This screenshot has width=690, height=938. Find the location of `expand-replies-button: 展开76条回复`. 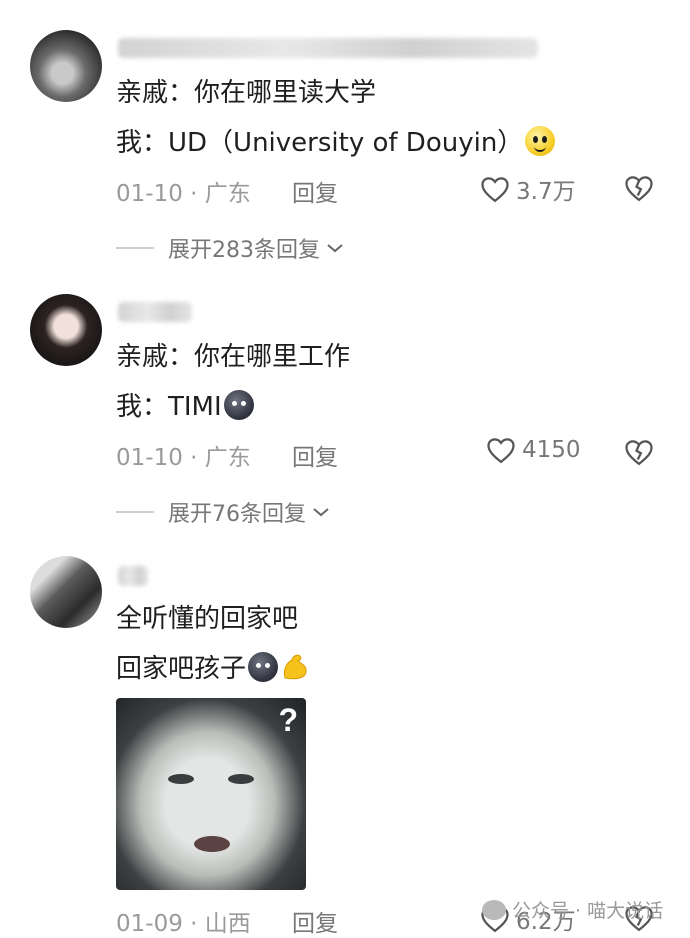

expand-replies-button: 展开76条回复 is located at coordinates (224, 512).